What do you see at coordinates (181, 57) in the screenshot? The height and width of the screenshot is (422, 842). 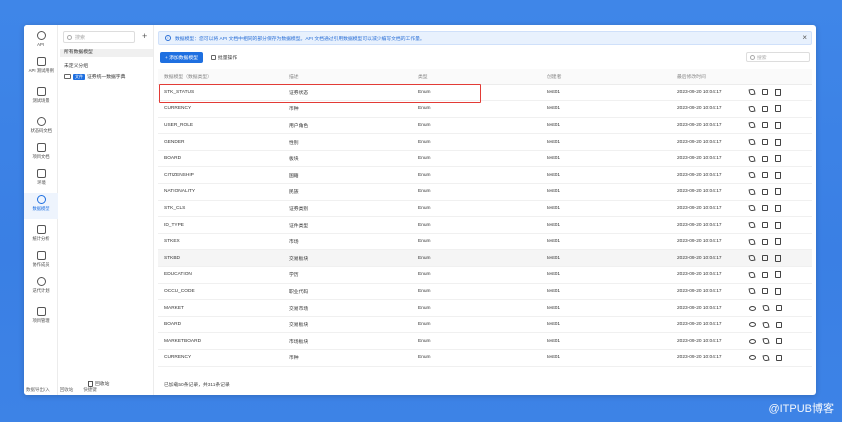 I see `add-model-button: + 添加数据模型` at bounding box center [181, 57].